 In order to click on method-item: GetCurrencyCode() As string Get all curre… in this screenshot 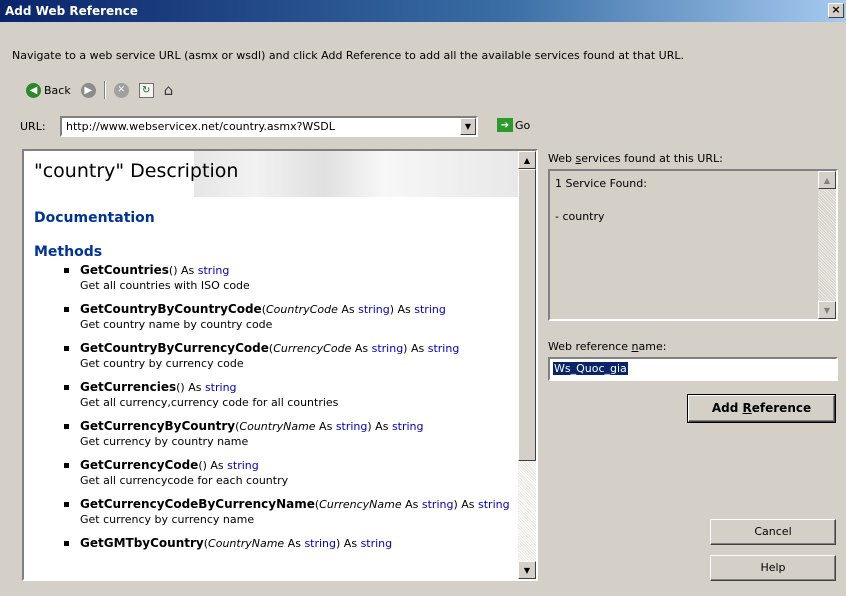, I will do `click(271, 473)`.